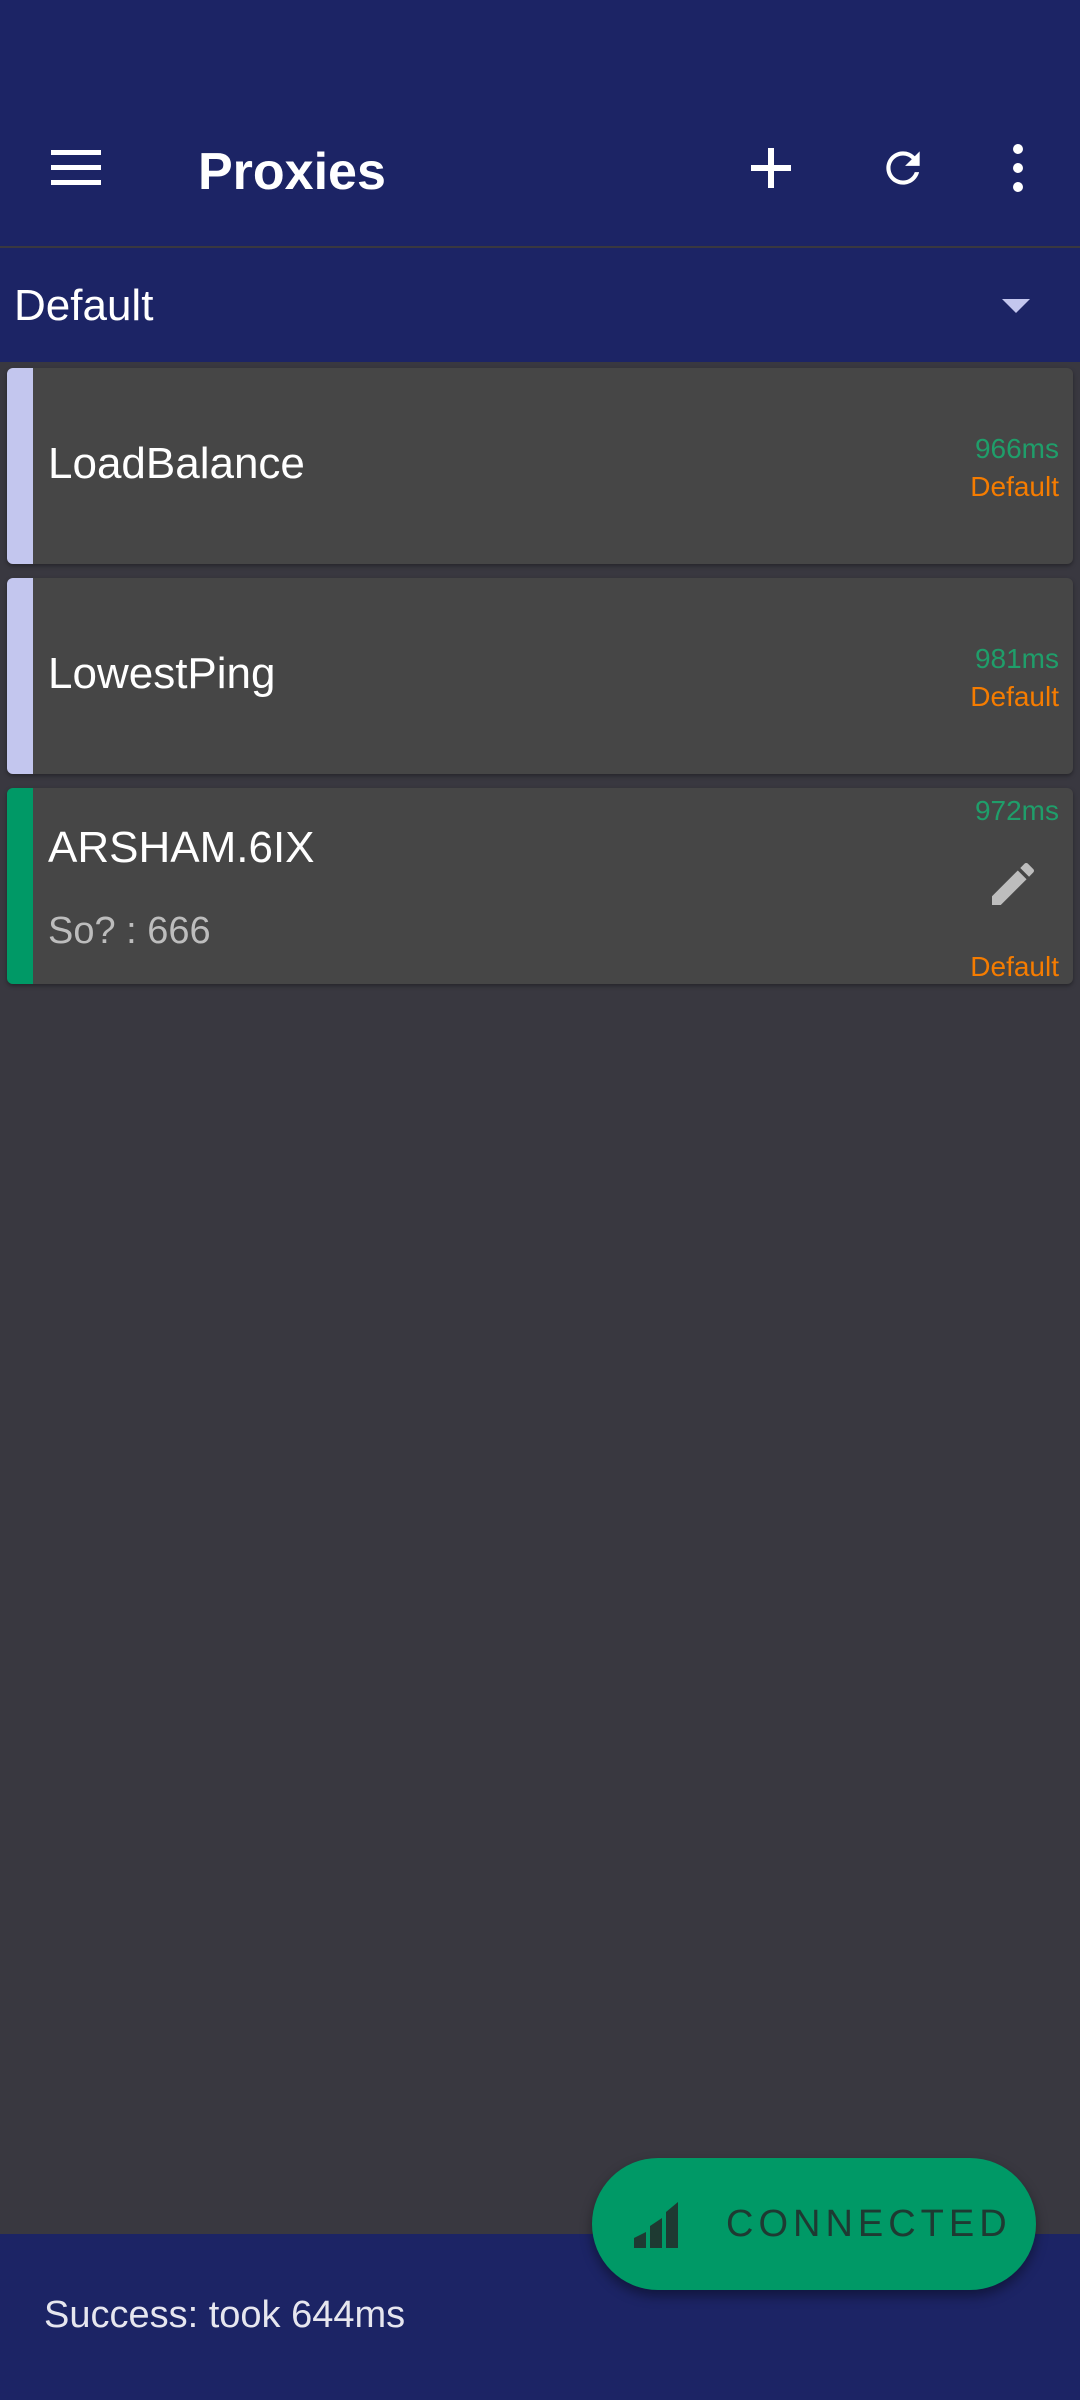 The image size is (1080, 2400). I want to click on proxy-name: LoadBalance, so click(176, 463).